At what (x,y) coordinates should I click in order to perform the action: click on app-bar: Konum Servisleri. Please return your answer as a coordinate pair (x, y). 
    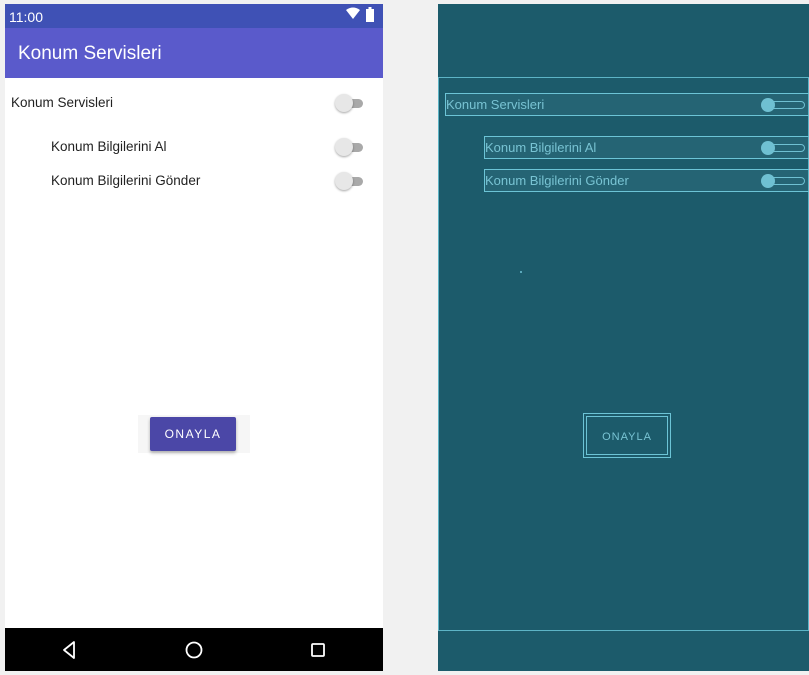
    Looking at the image, I should click on (194, 53).